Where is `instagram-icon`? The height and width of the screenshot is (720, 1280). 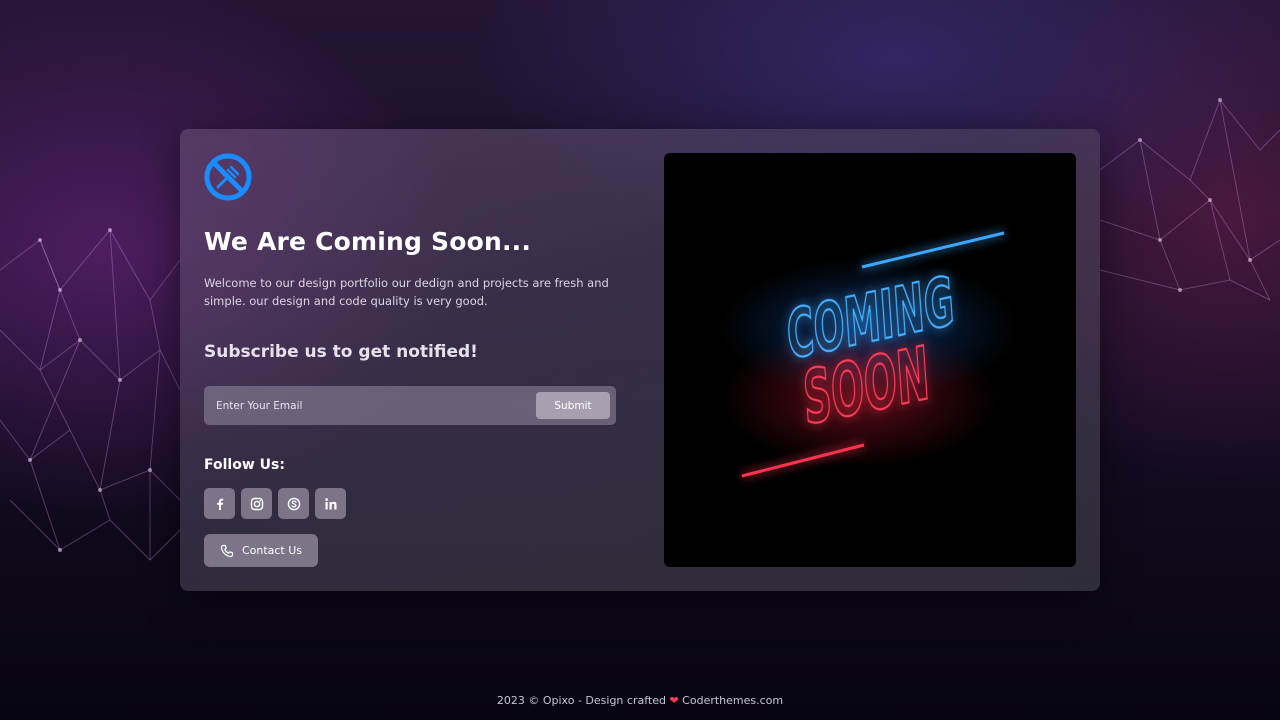
instagram-icon is located at coordinates (256, 503).